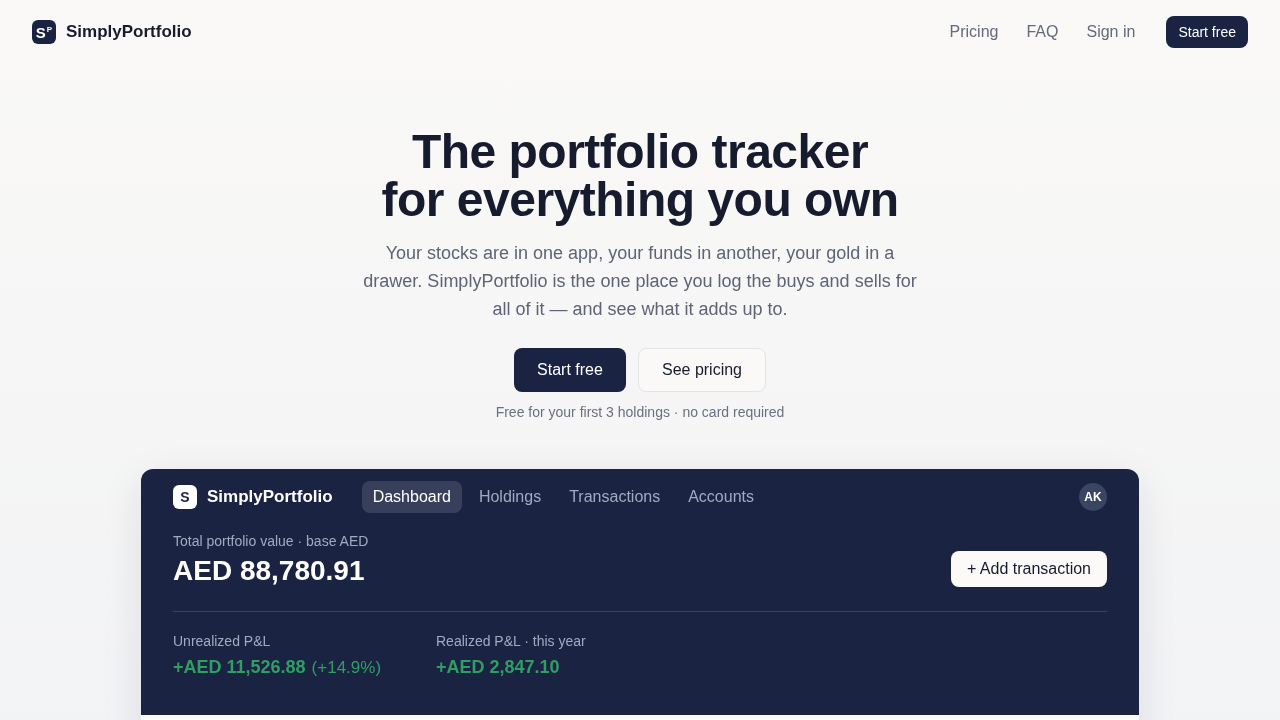 This screenshot has height=720, width=1280. Describe the element at coordinates (510, 497) in the screenshot. I see `nav-tab: Holdings` at that location.